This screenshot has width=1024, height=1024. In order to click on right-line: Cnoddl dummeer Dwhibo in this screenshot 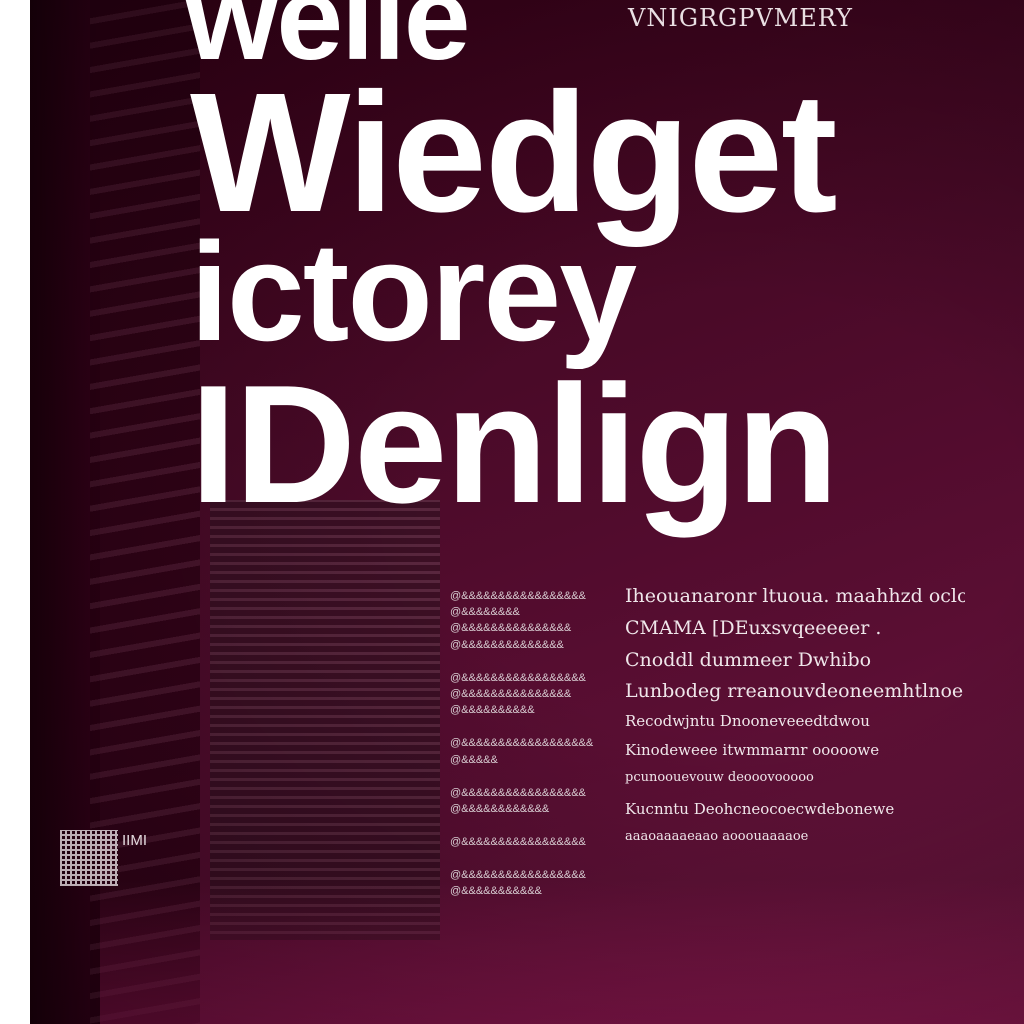, I will do `click(748, 659)`.